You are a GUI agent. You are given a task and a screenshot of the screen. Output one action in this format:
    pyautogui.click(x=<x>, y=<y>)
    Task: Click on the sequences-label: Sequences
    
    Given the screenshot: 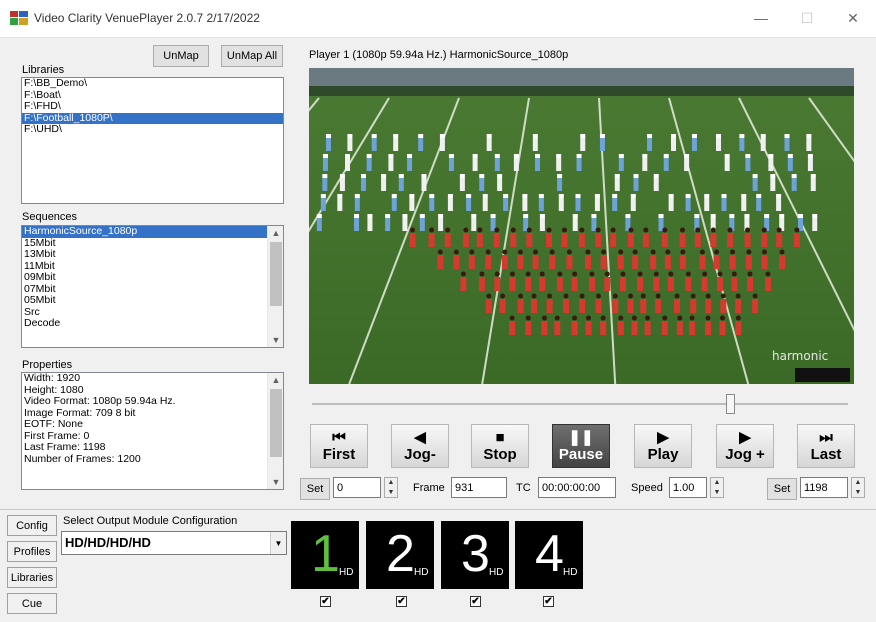 What is the action you would take?
    pyautogui.click(x=50, y=217)
    